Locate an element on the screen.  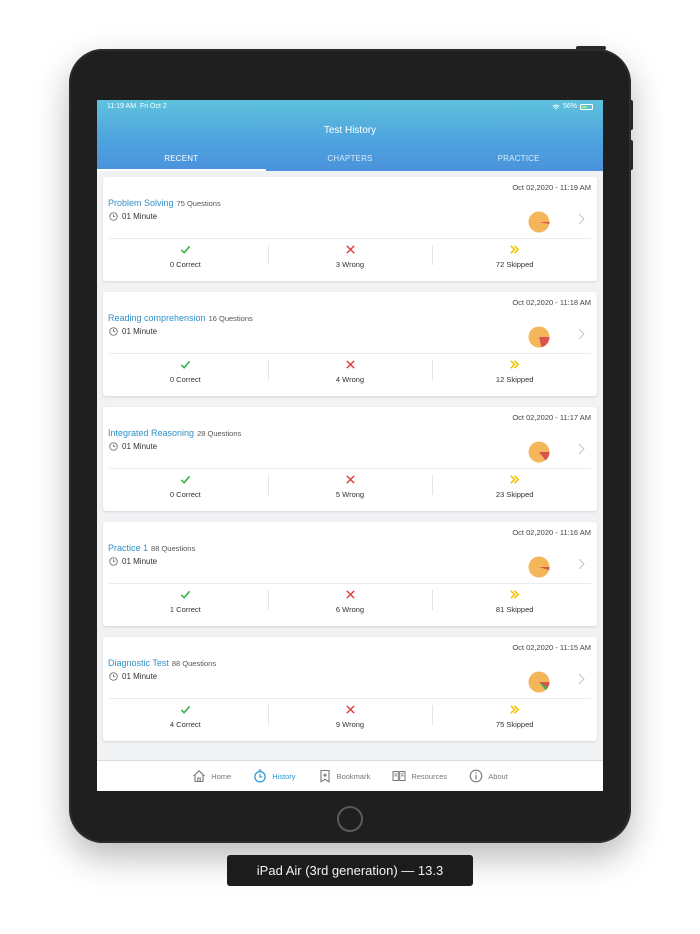
home-icon is located at coordinates (199, 776).